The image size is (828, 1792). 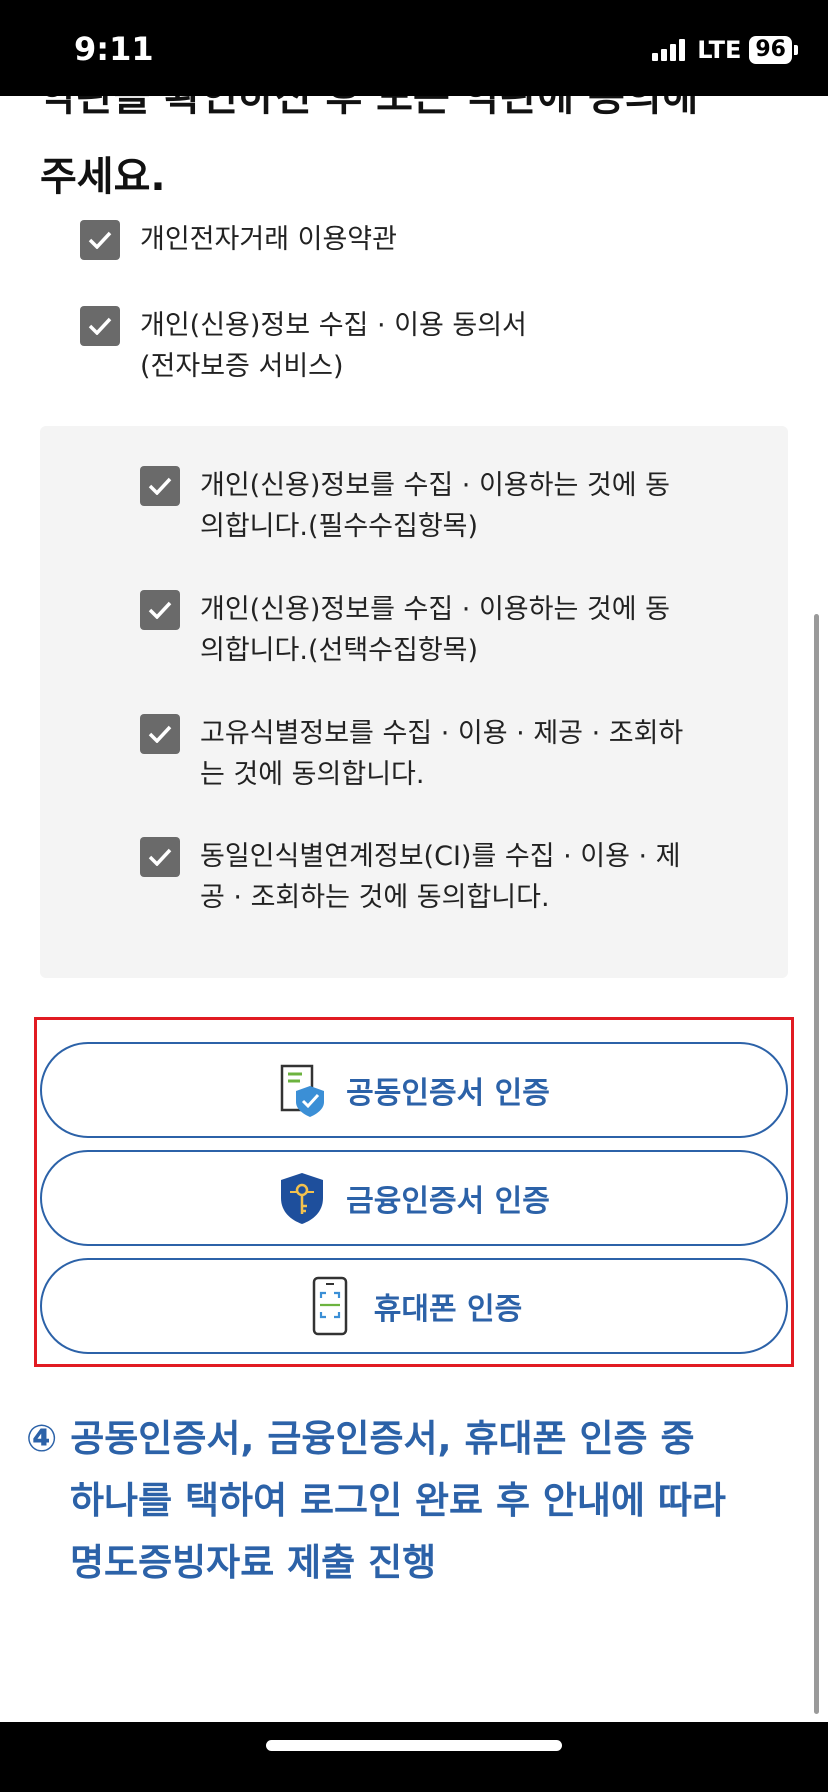 I want to click on sub-agreement-unique-id: 고유식별정보를 수집 · 이용 · 제공 · 조회하 는 것에 동의합니다., so click(x=411, y=754).